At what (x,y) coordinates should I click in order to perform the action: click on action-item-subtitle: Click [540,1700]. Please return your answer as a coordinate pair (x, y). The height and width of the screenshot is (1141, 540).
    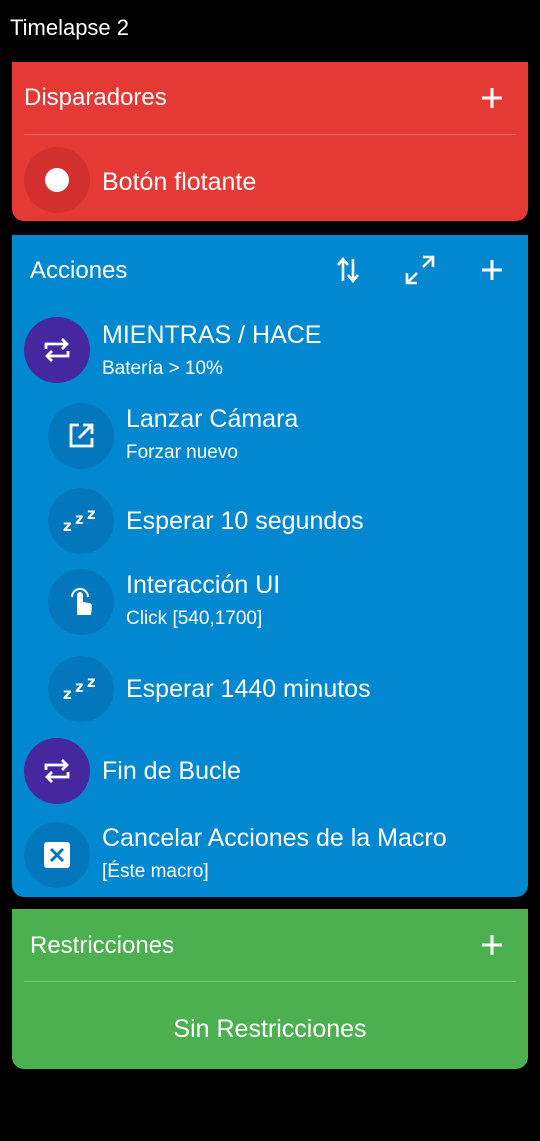
    Looking at the image, I should click on (194, 618).